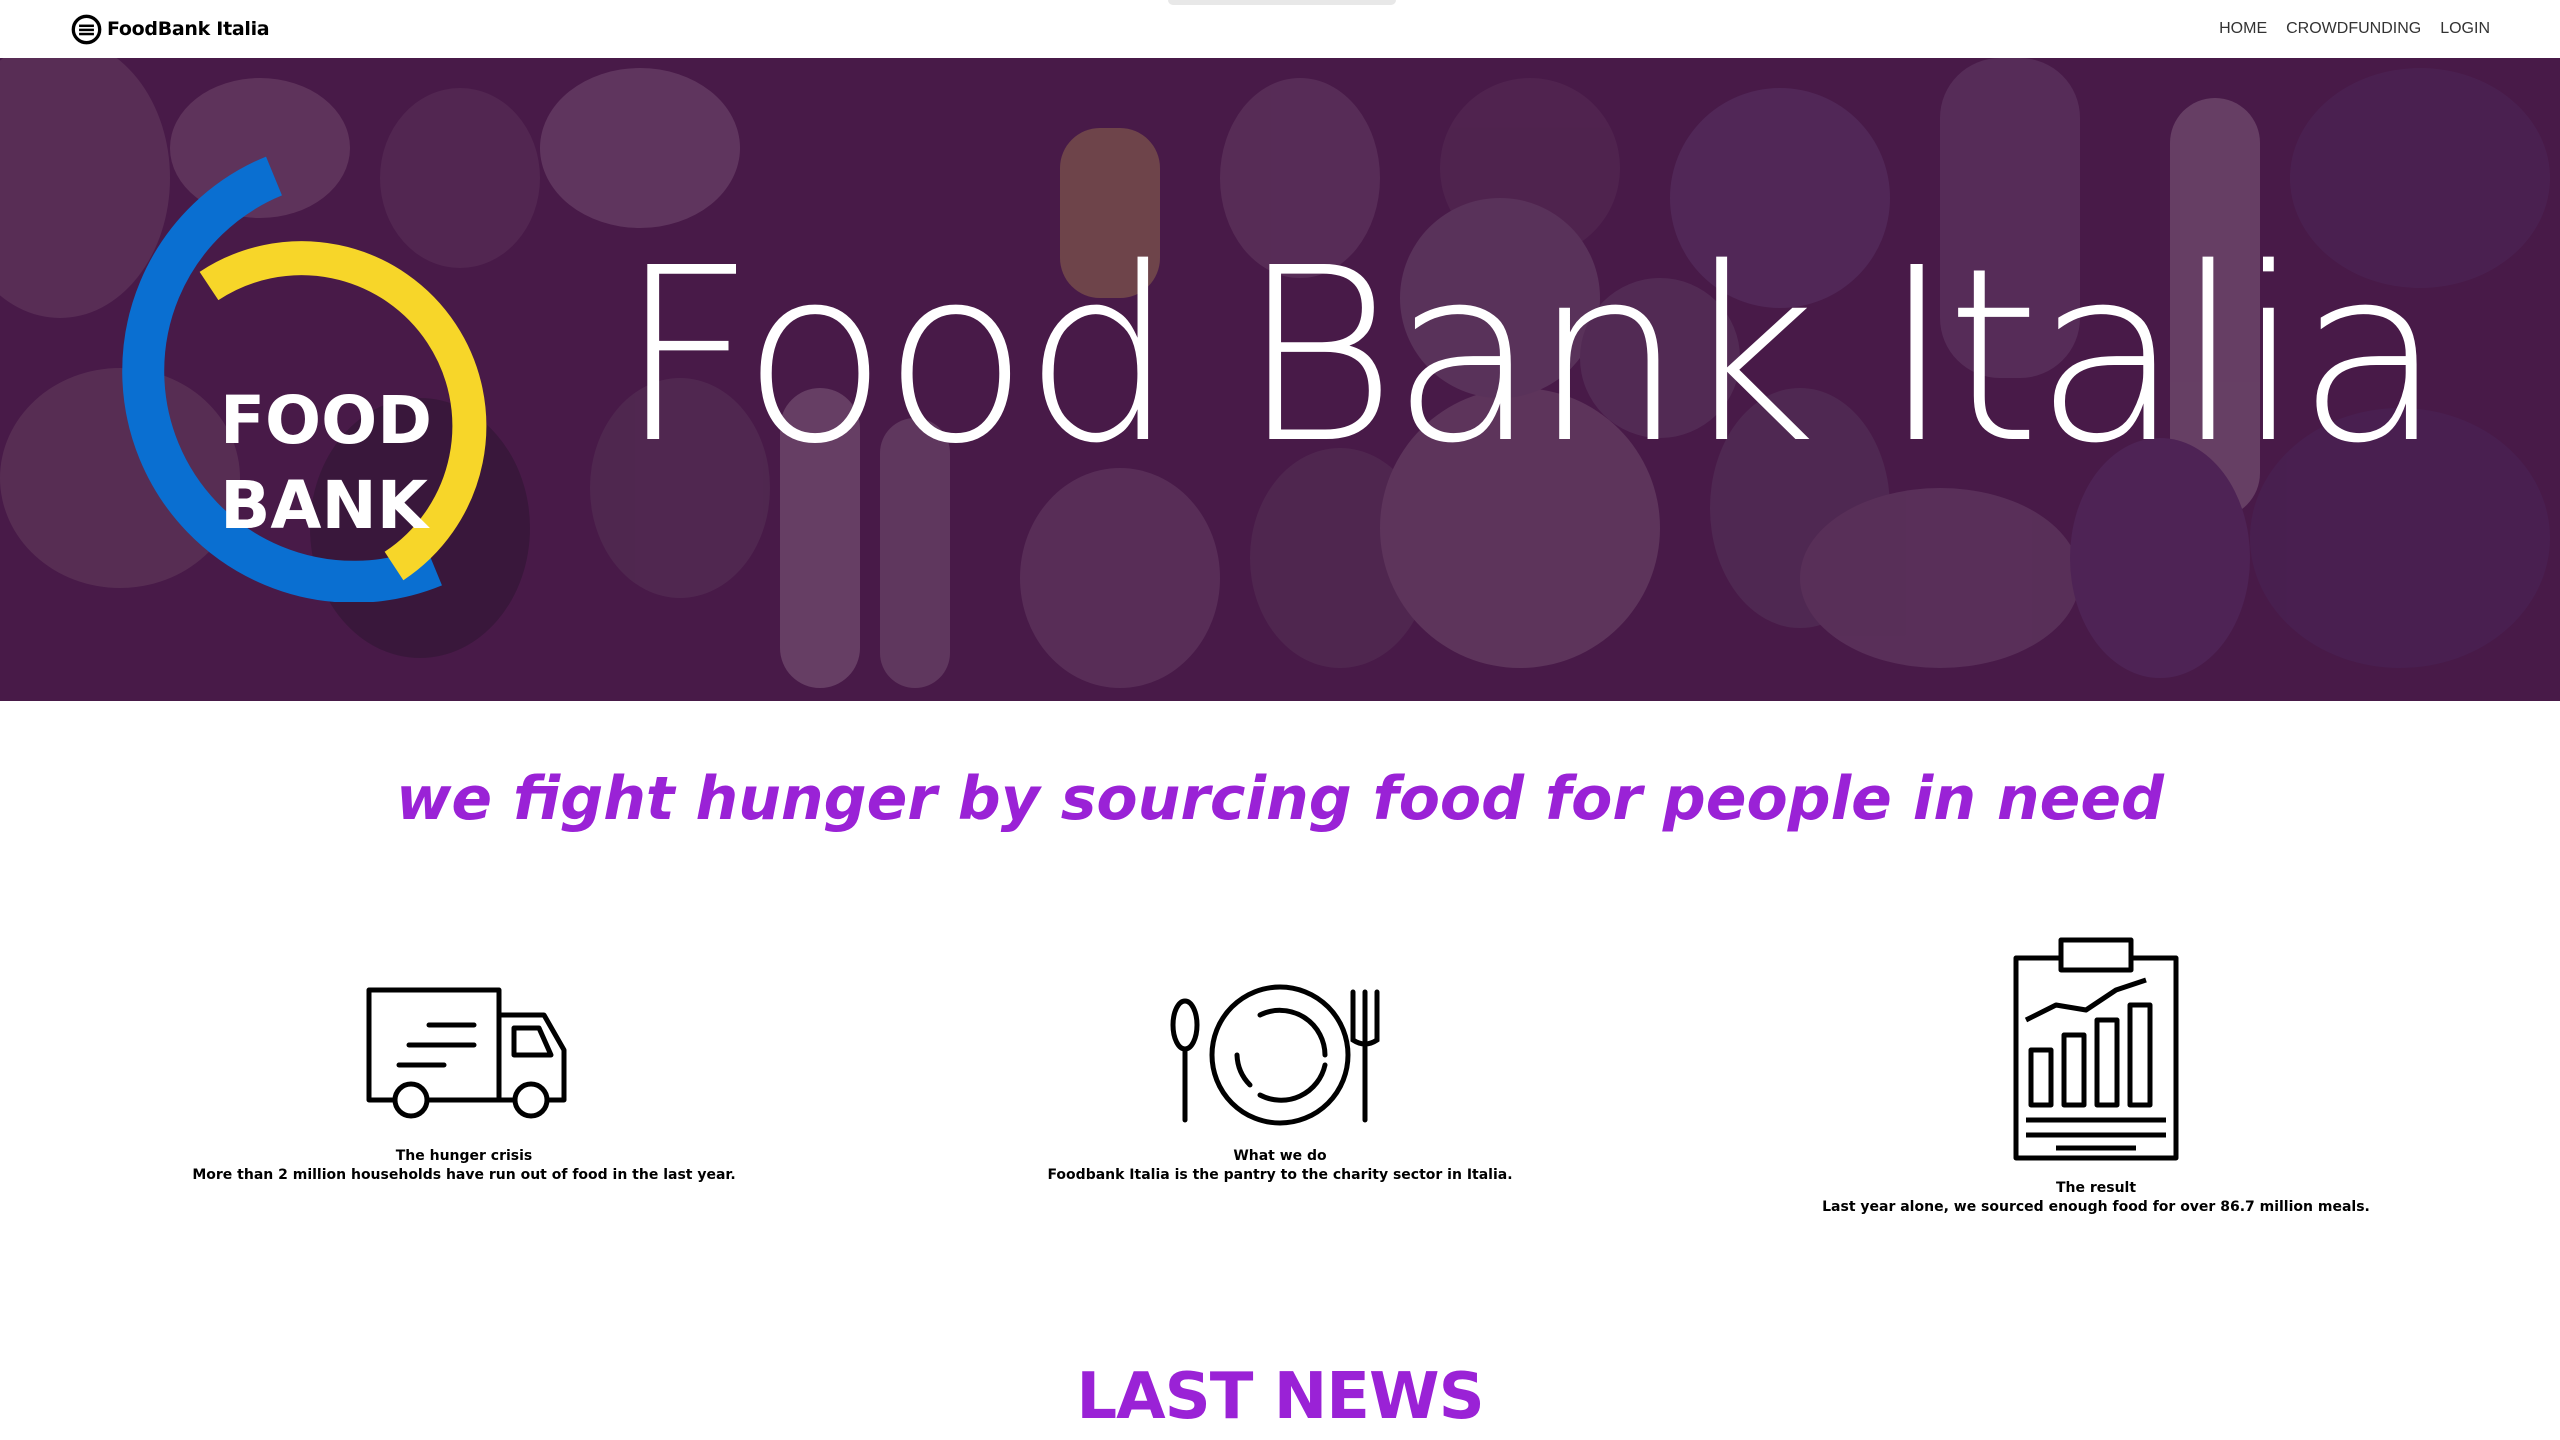  Describe the element at coordinates (188, 29) in the screenshot. I see `brand-name: FoodBank Italia` at that location.